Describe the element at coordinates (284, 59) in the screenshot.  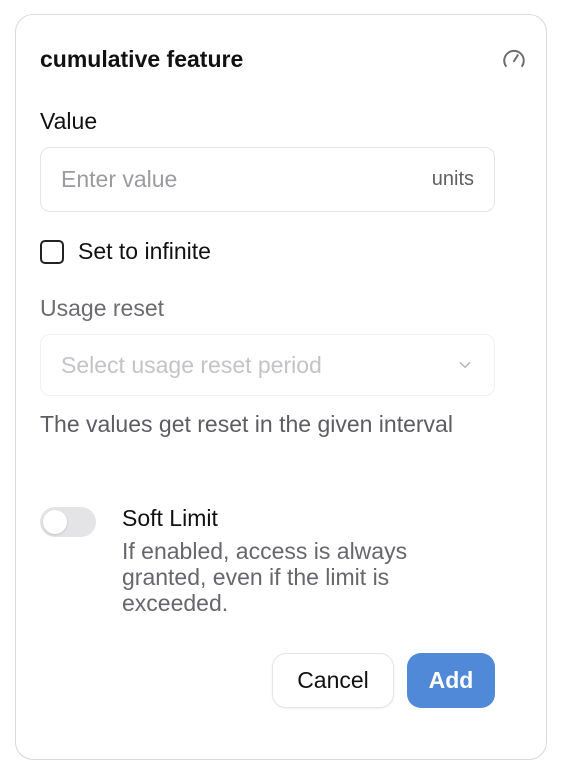
I see `dialog-header: cumulative feature` at that location.